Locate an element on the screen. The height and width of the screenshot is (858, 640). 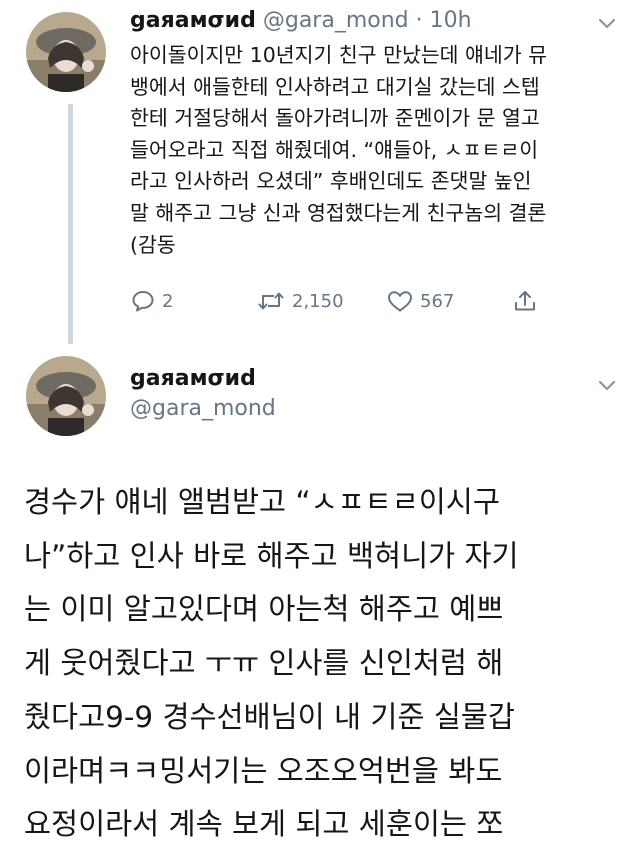
tweet-text-line: 아이돌이지만 10년지기 친구 만났는데 얘네가 뮤 is located at coordinates (339, 55).